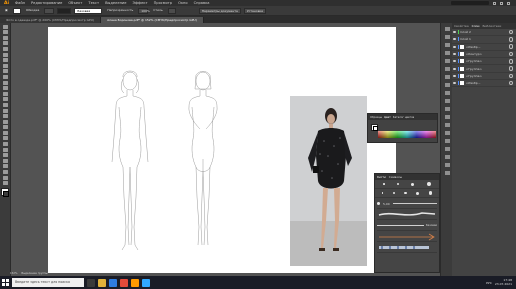 This screenshot has height=289, width=516. What do you see at coordinates (5, 183) in the screenshot?
I see `zoom-tool-icon` at bounding box center [5, 183].